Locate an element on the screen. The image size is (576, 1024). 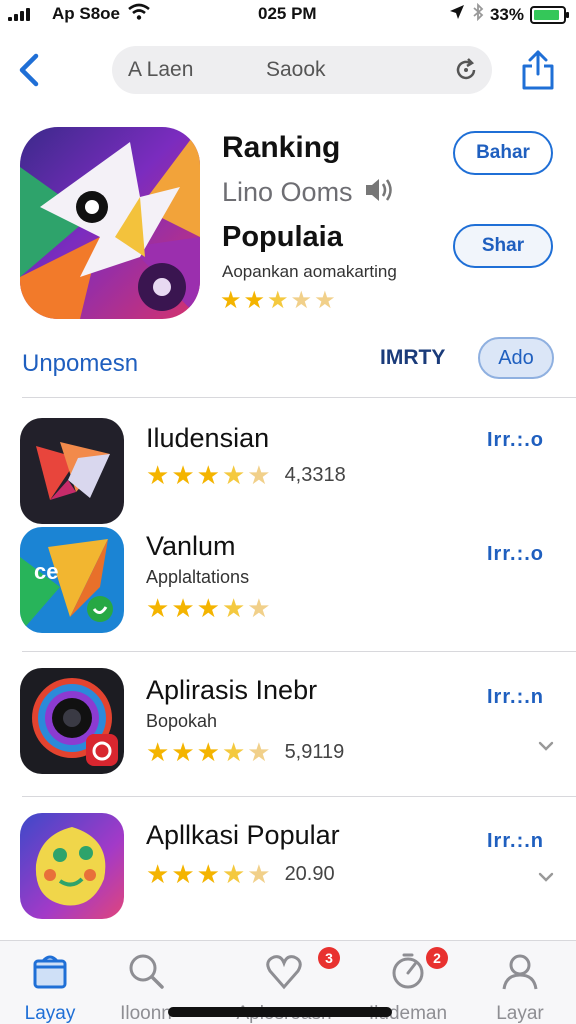
svg-text: ce is located at coordinates (46, 571).